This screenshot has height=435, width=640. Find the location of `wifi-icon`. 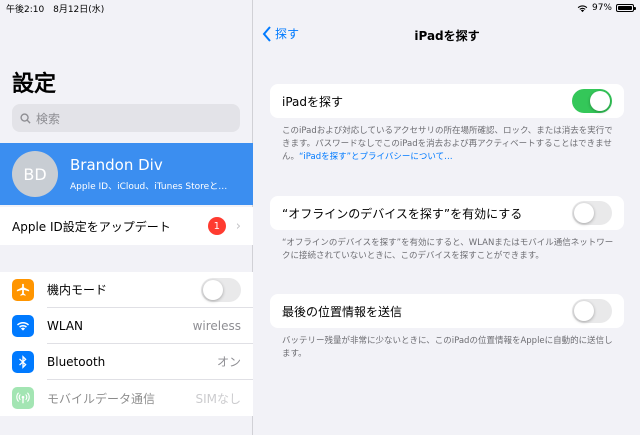

wifi-icon is located at coordinates (23, 326).